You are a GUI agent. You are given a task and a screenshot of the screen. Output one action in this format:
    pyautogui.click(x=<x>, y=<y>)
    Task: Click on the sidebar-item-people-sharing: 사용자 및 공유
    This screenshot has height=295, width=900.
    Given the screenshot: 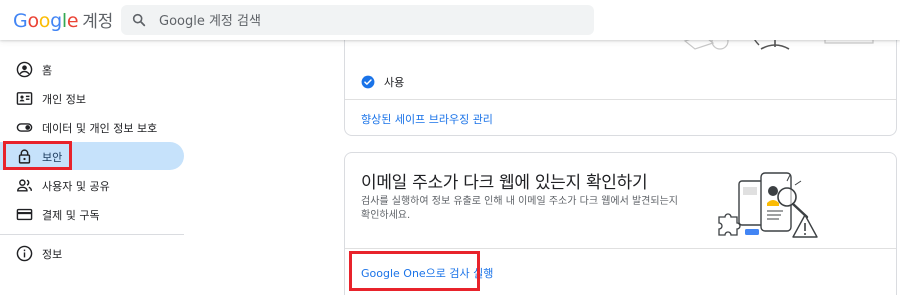 What is the action you would take?
    pyautogui.click(x=92, y=185)
    